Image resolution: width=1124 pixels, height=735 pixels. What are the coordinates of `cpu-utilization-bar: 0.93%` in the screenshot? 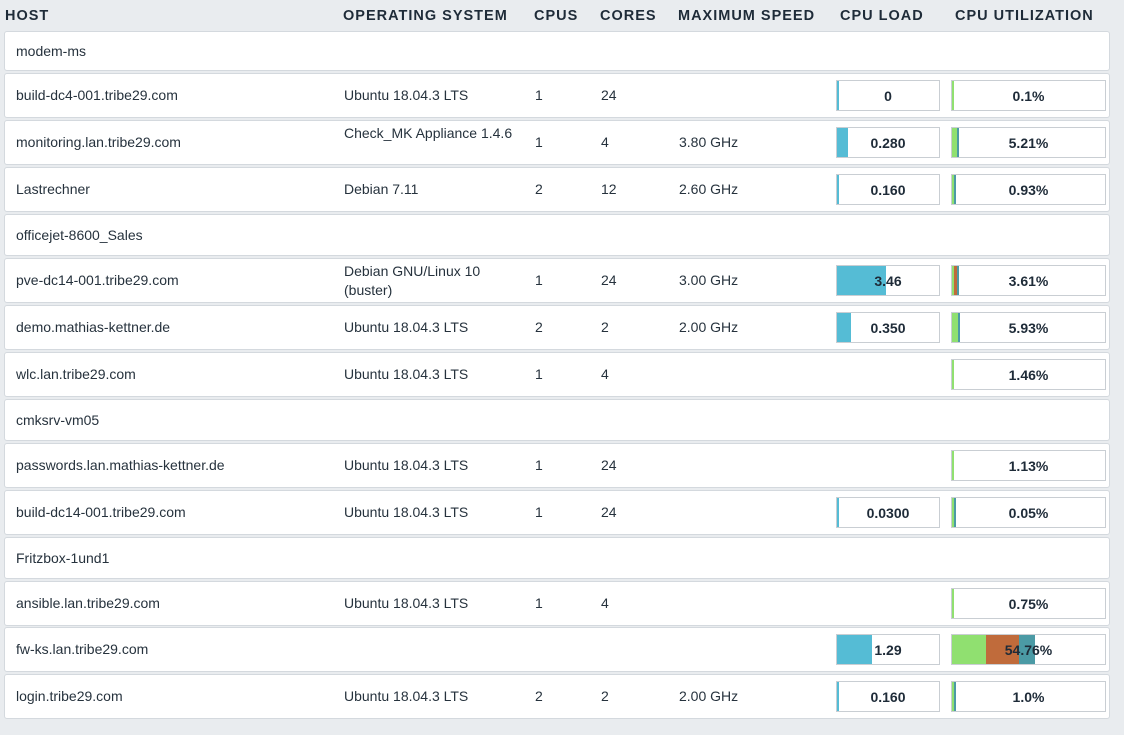 It's located at (1028, 189).